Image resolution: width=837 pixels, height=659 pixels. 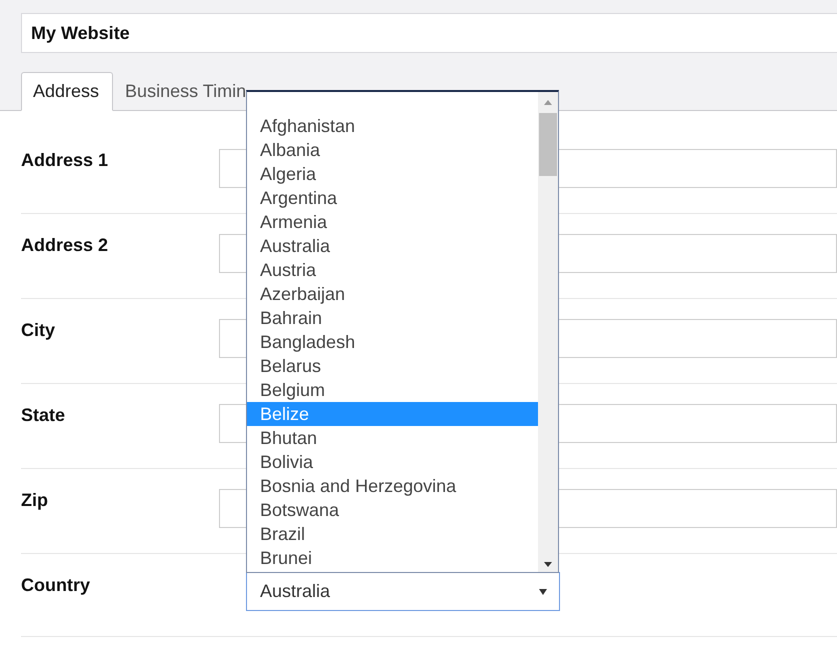 What do you see at coordinates (35, 500) in the screenshot?
I see `field-label: Zip` at bounding box center [35, 500].